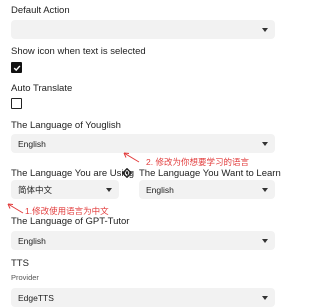 The width and height of the screenshot is (320, 307). Describe the element at coordinates (143, 143) in the screenshot. I see `youglish-language-select: English` at that location.